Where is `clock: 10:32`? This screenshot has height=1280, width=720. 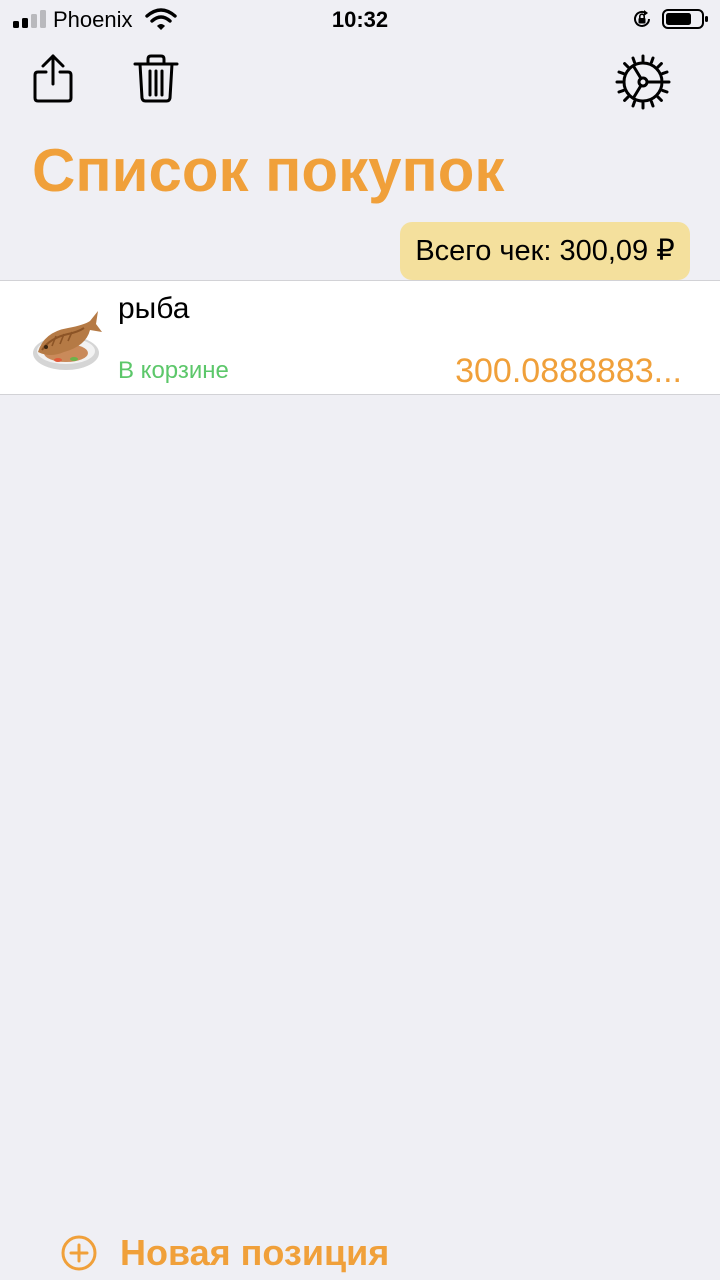
clock: 10:32 is located at coordinates (360, 19).